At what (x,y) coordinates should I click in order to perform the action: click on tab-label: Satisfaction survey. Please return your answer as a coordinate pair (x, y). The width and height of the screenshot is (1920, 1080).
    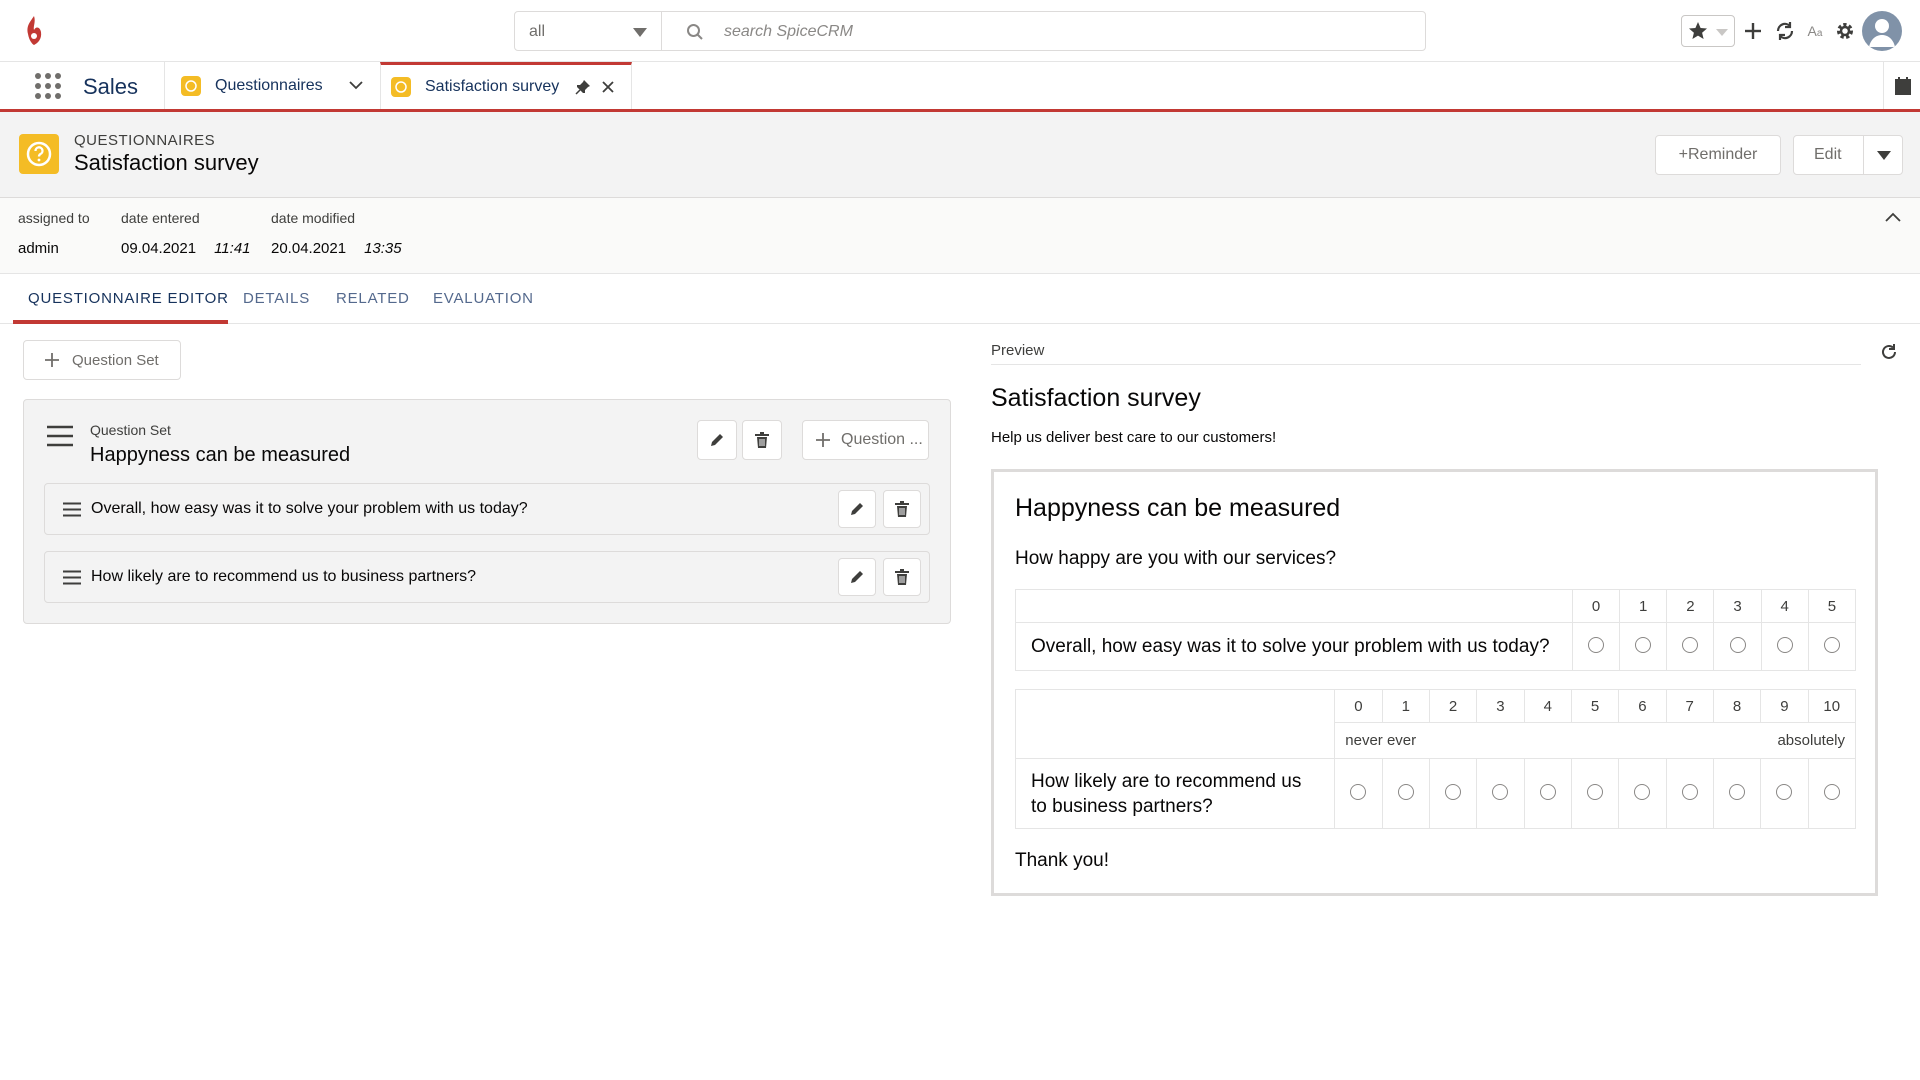
    Looking at the image, I should click on (492, 86).